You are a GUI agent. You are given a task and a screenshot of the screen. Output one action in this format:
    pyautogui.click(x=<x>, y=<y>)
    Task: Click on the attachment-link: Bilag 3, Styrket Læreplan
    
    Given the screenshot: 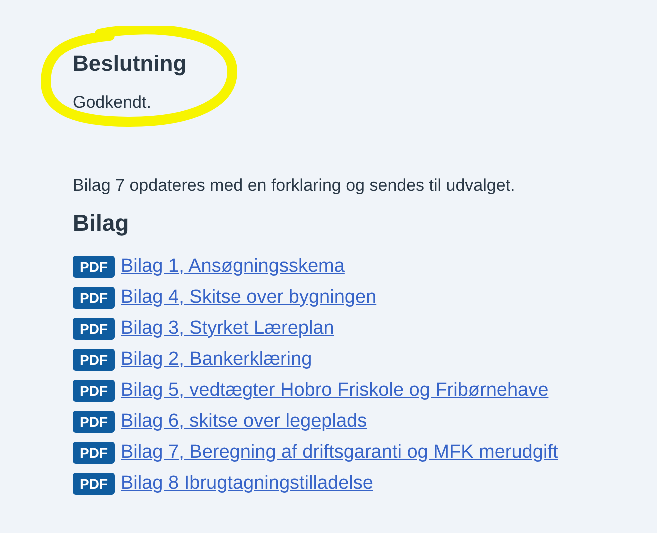 What is the action you would take?
    pyautogui.click(x=227, y=329)
    